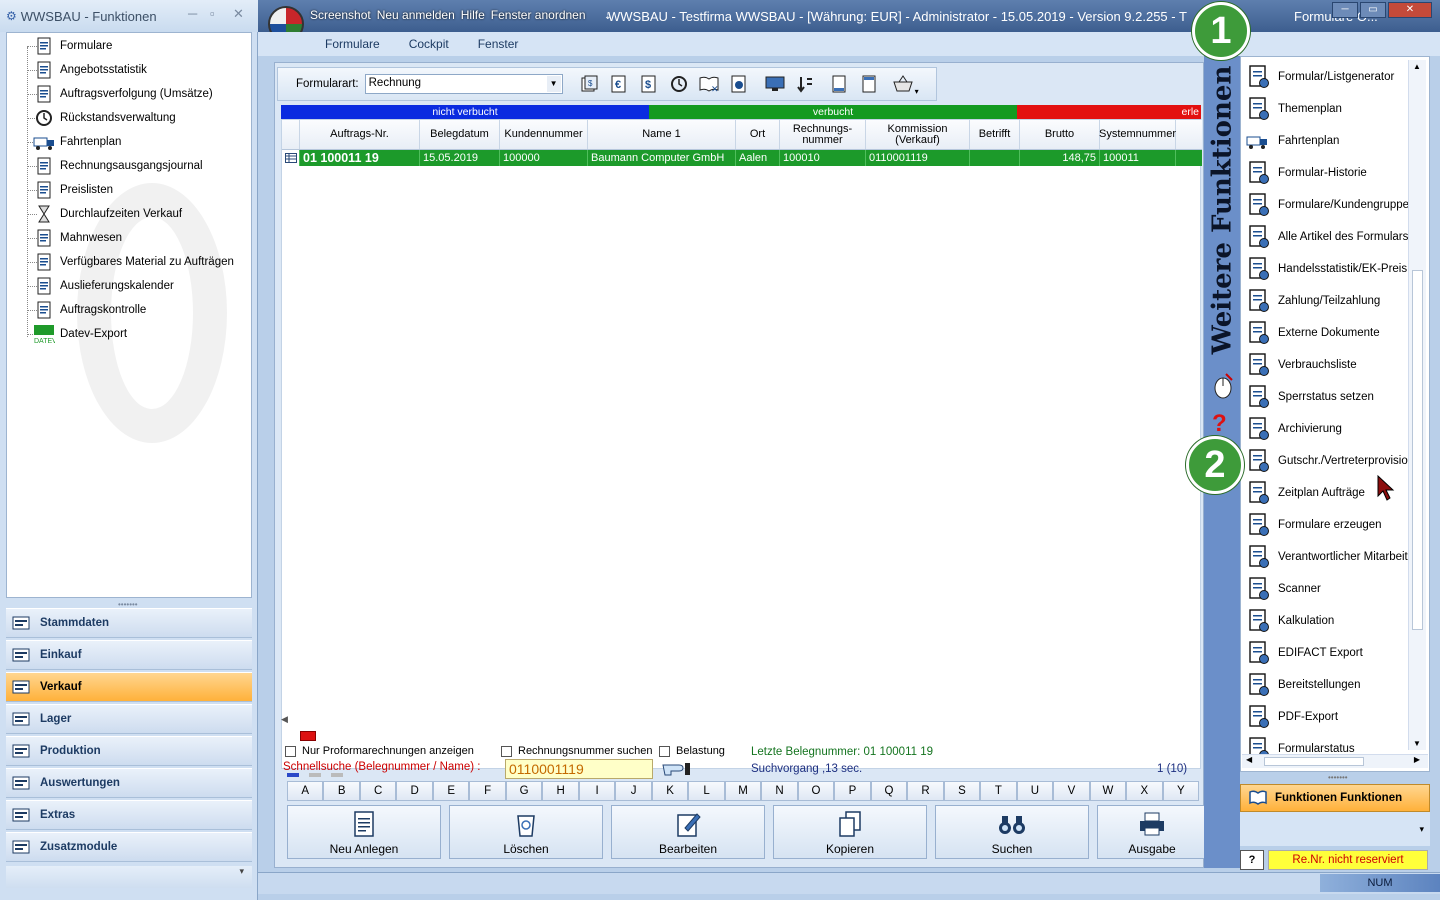 This screenshot has height=900, width=1440. Describe the element at coordinates (352, 44) in the screenshot. I see `submenu-item: Formulare` at that location.